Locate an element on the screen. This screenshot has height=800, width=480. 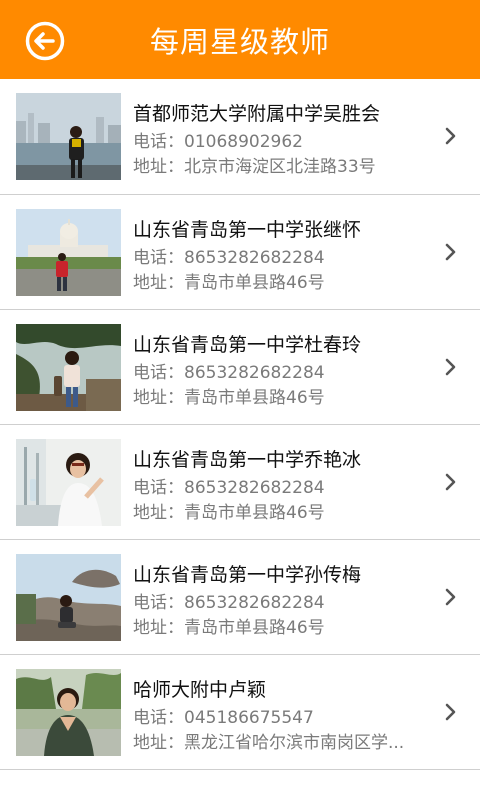
teacher-name: 山东省青岛第一中学孙传梅 is located at coordinates (247, 575).